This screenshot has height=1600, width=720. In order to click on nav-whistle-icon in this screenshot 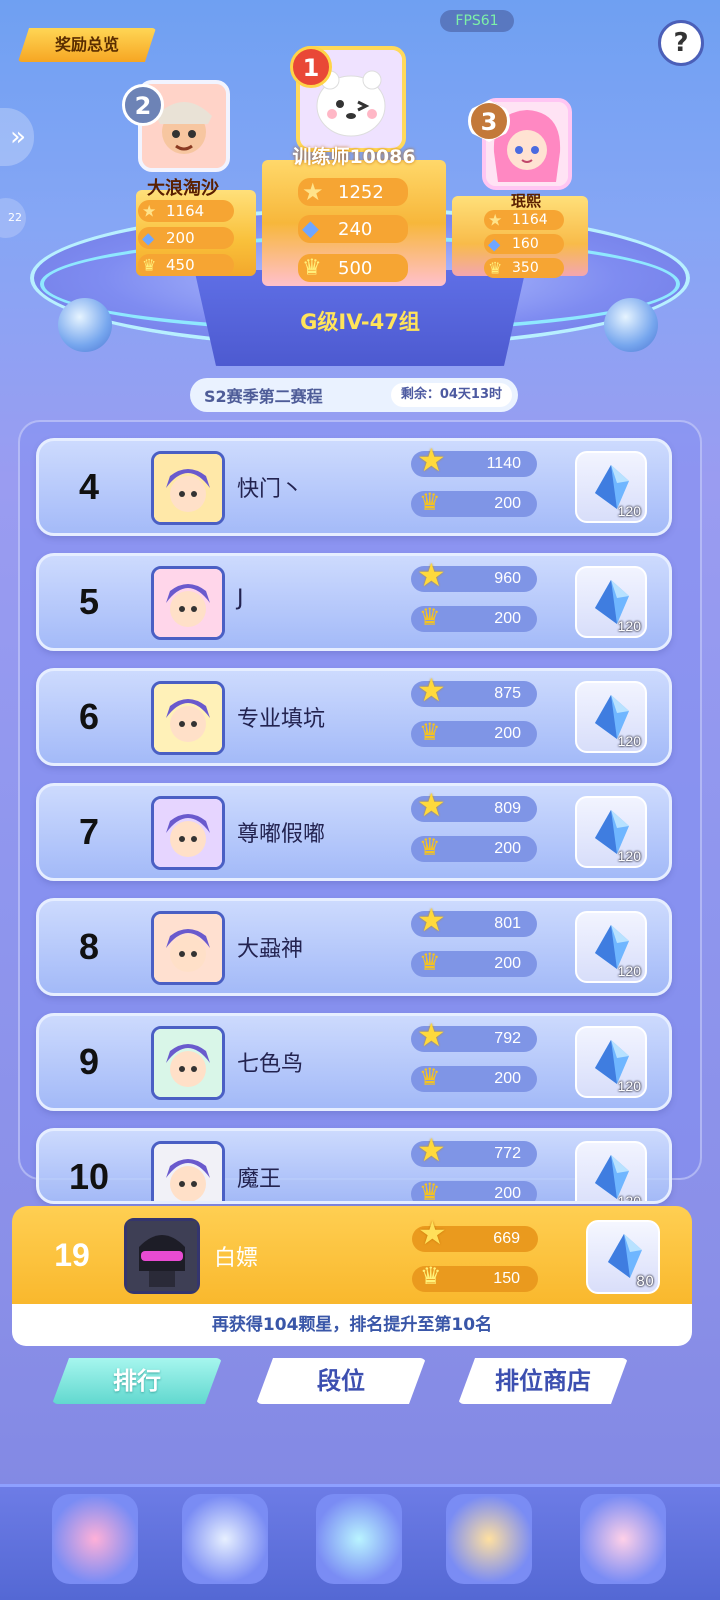, I will do `click(225, 1539)`.